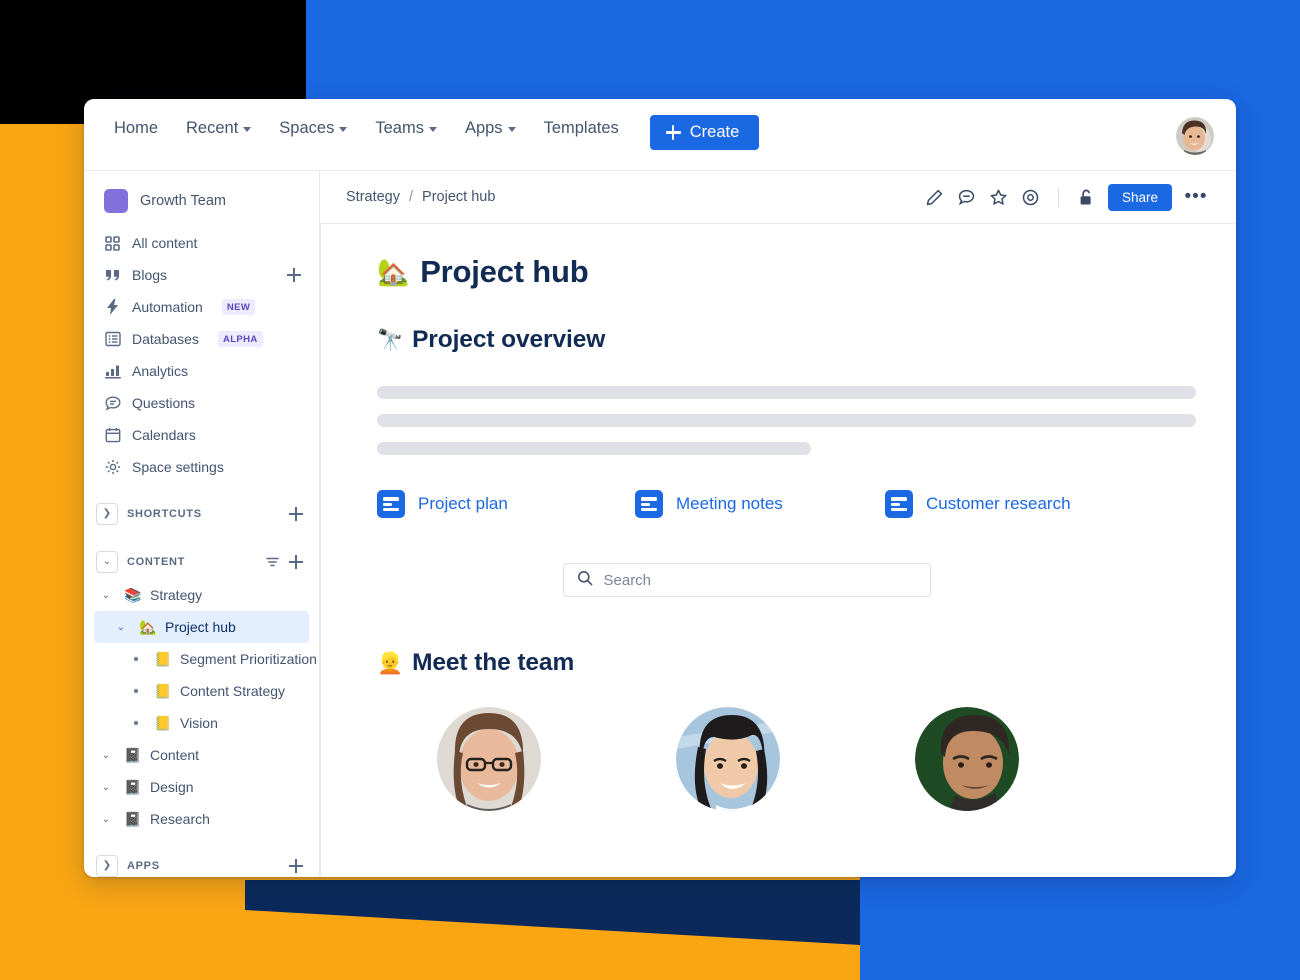 This screenshot has height=980, width=1300. What do you see at coordinates (143, 128) in the screenshot?
I see `nav-item-home: Home` at bounding box center [143, 128].